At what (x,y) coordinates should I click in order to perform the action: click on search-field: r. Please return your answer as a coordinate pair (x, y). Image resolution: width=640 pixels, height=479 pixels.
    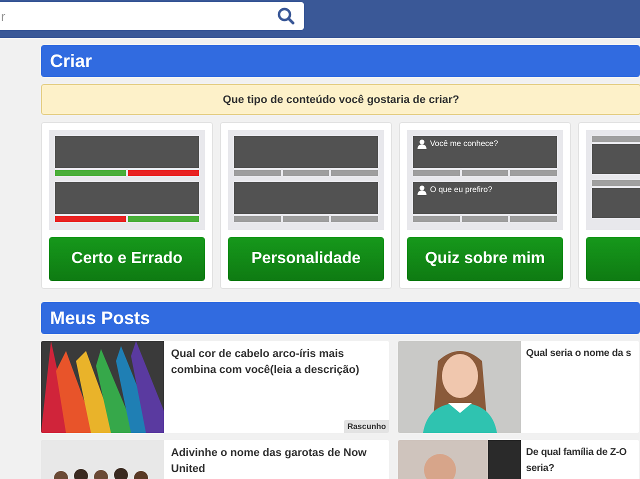
    Looking at the image, I should click on (152, 16).